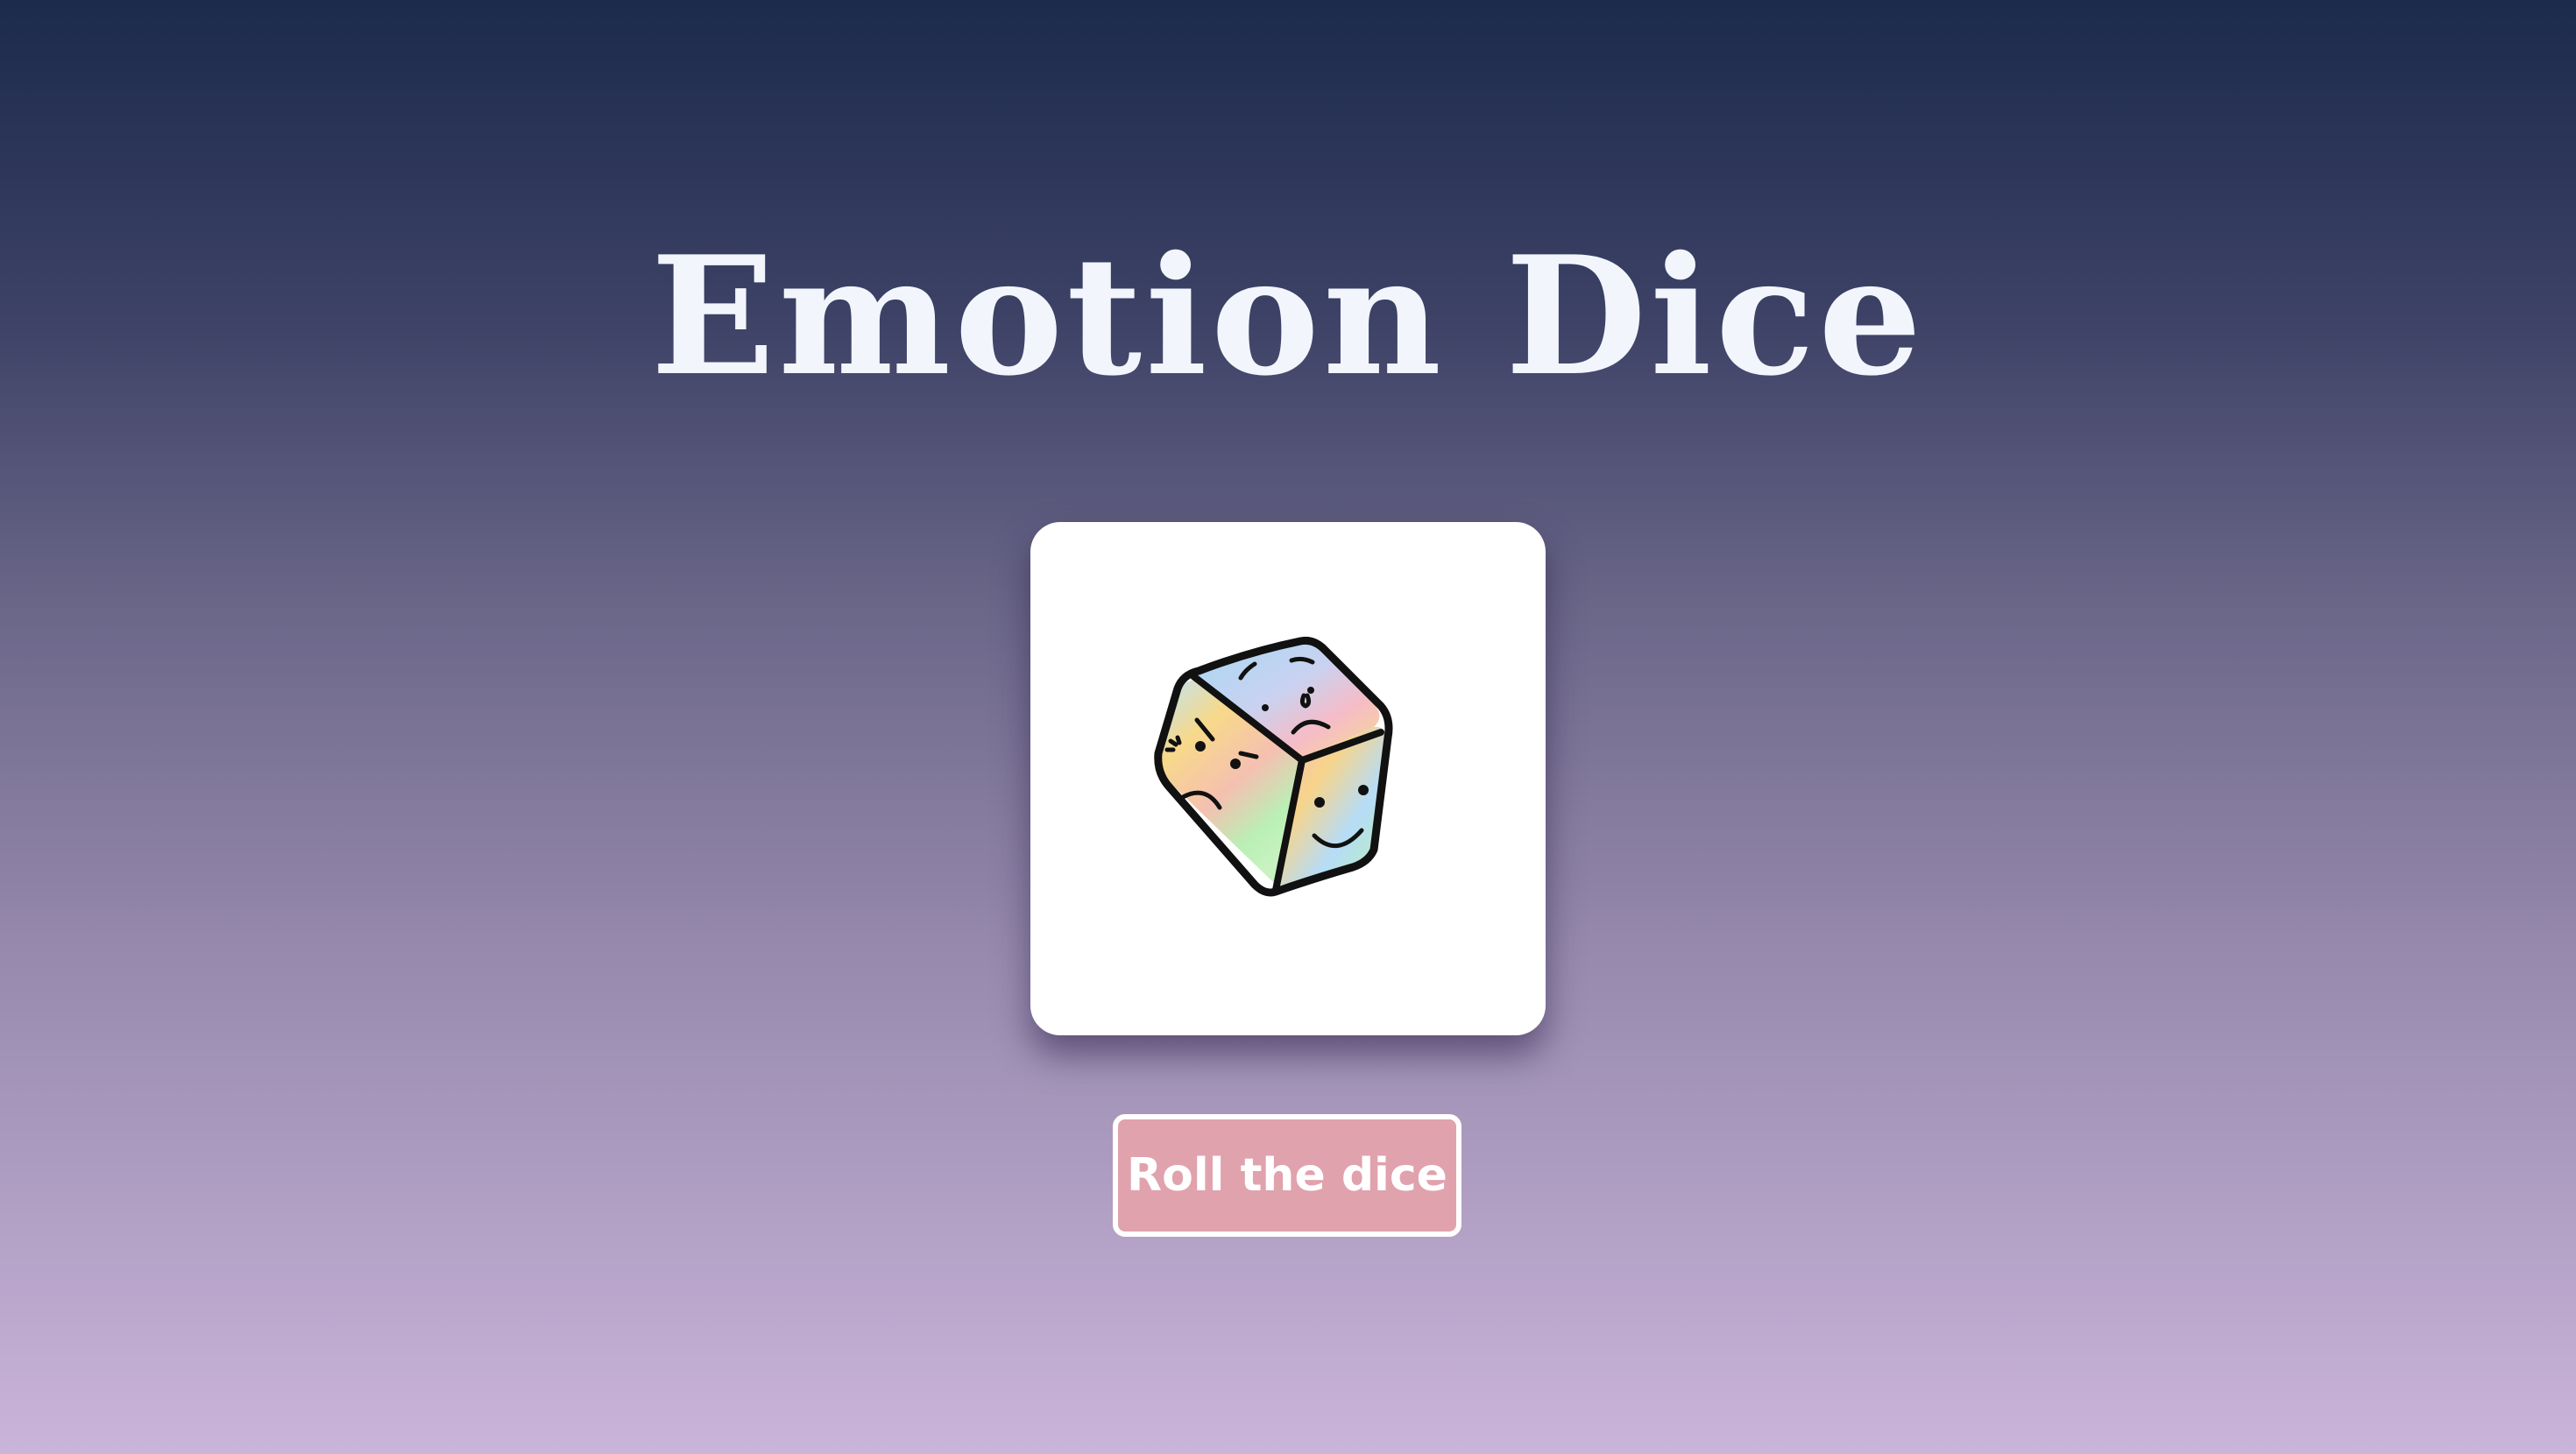 This screenshot has width=2576, height=1454. I want to click on roll-dice-button: Roll the dice, so click(1287, 1175).